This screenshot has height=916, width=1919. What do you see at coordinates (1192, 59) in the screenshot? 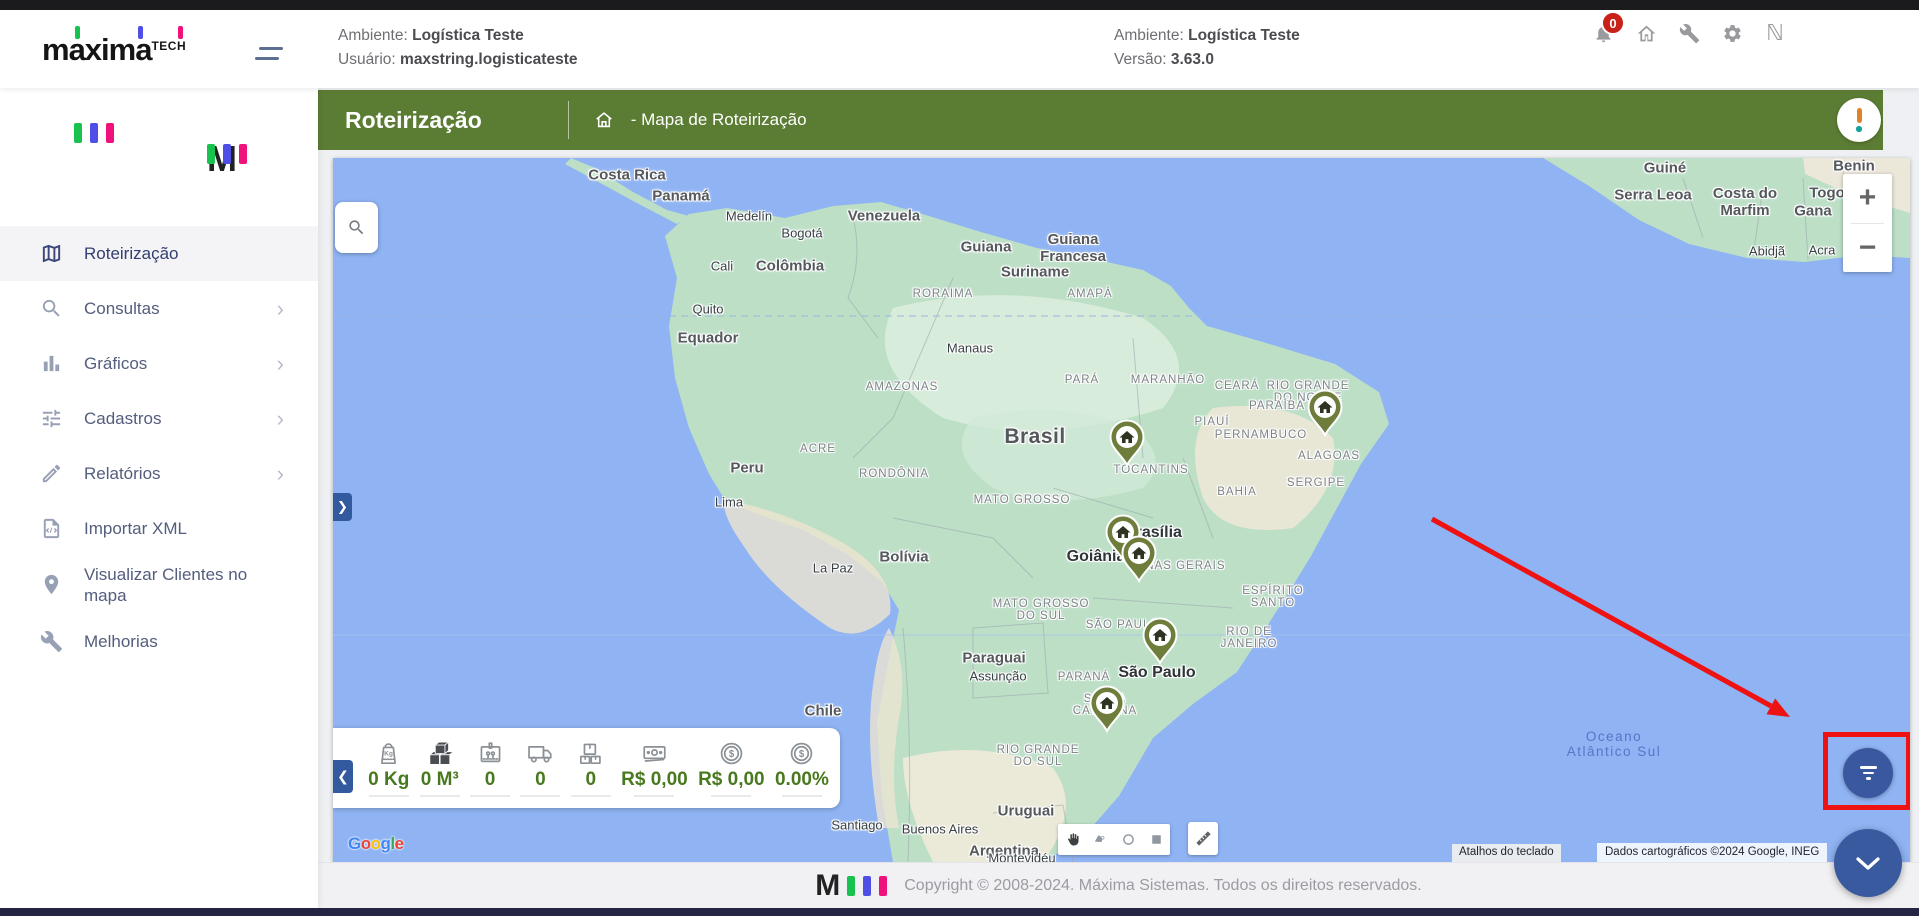
I see `versao-value: 3.63.0` at bounding box center [1192, 59].